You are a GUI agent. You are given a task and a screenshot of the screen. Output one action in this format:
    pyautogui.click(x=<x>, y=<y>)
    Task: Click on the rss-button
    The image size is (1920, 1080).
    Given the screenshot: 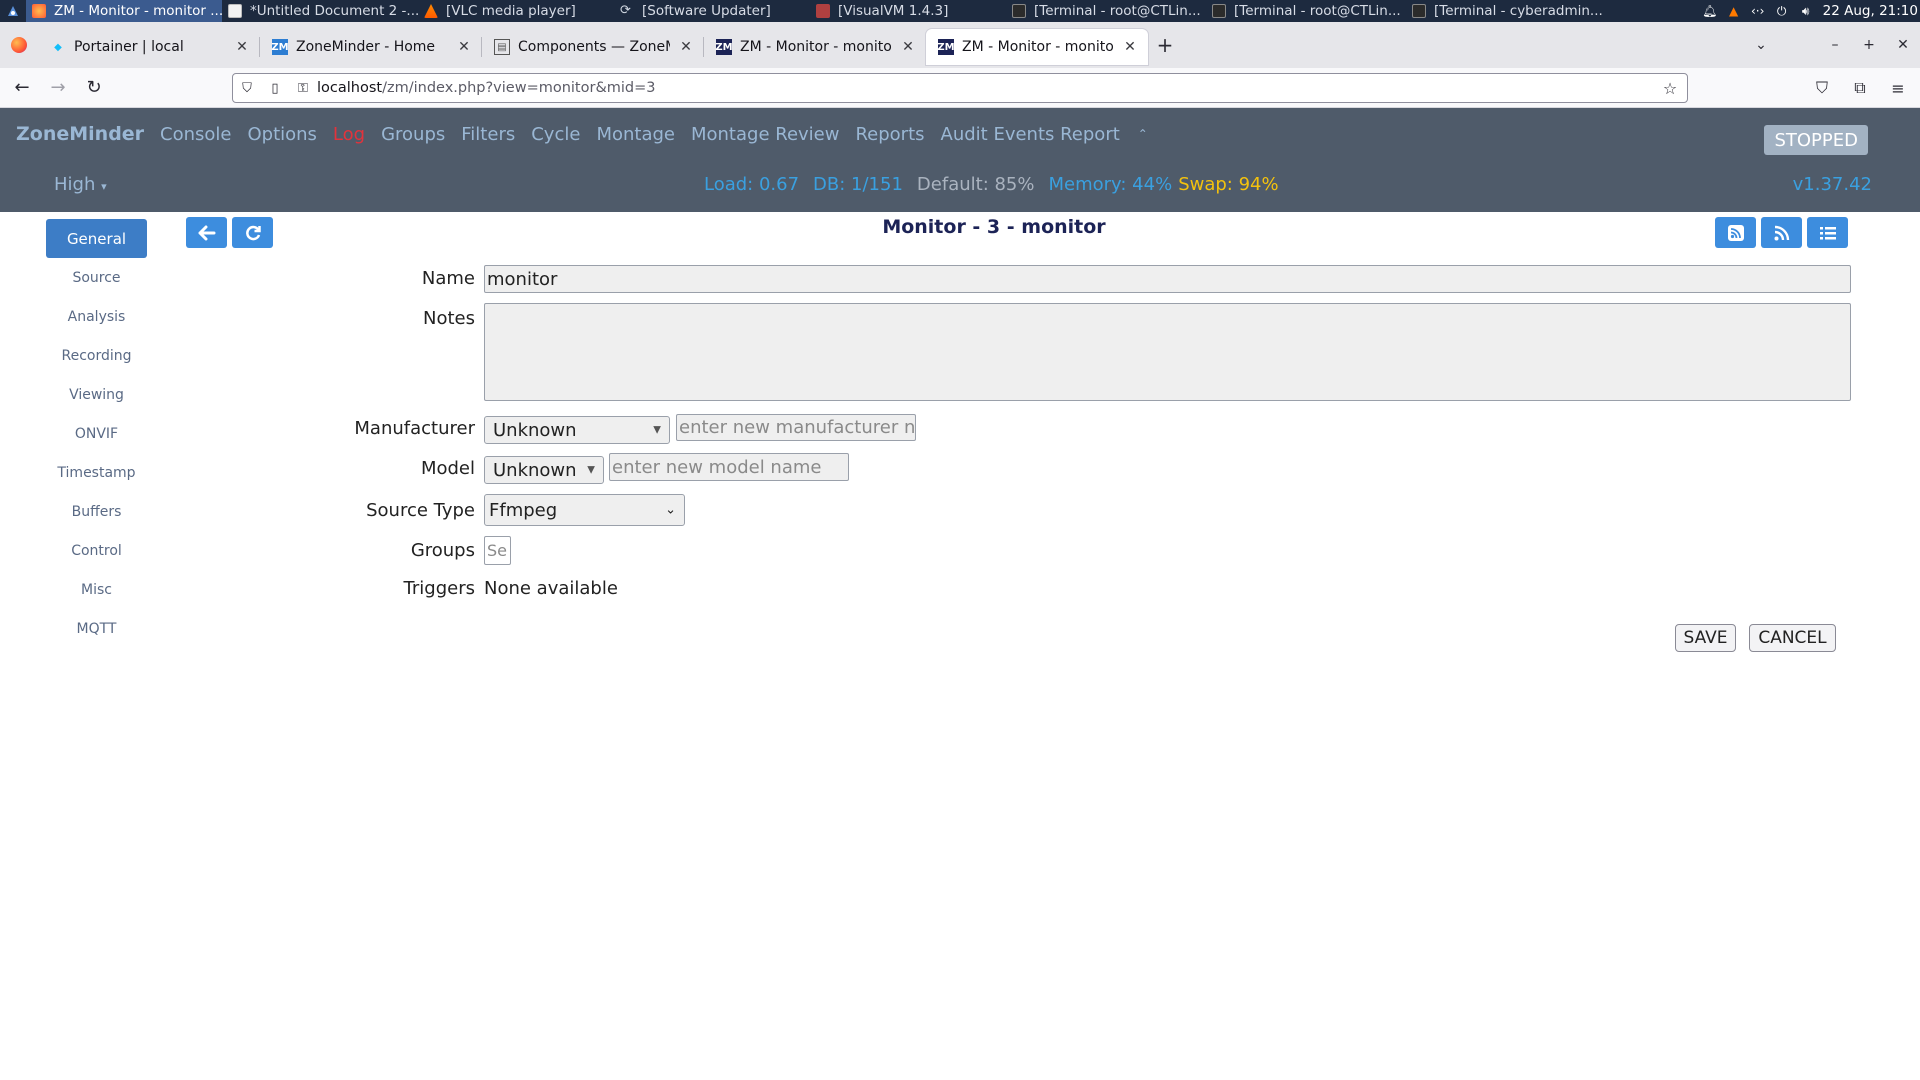 What is the action you would take?
    pyautogui.click(x=1735, y=232)
    